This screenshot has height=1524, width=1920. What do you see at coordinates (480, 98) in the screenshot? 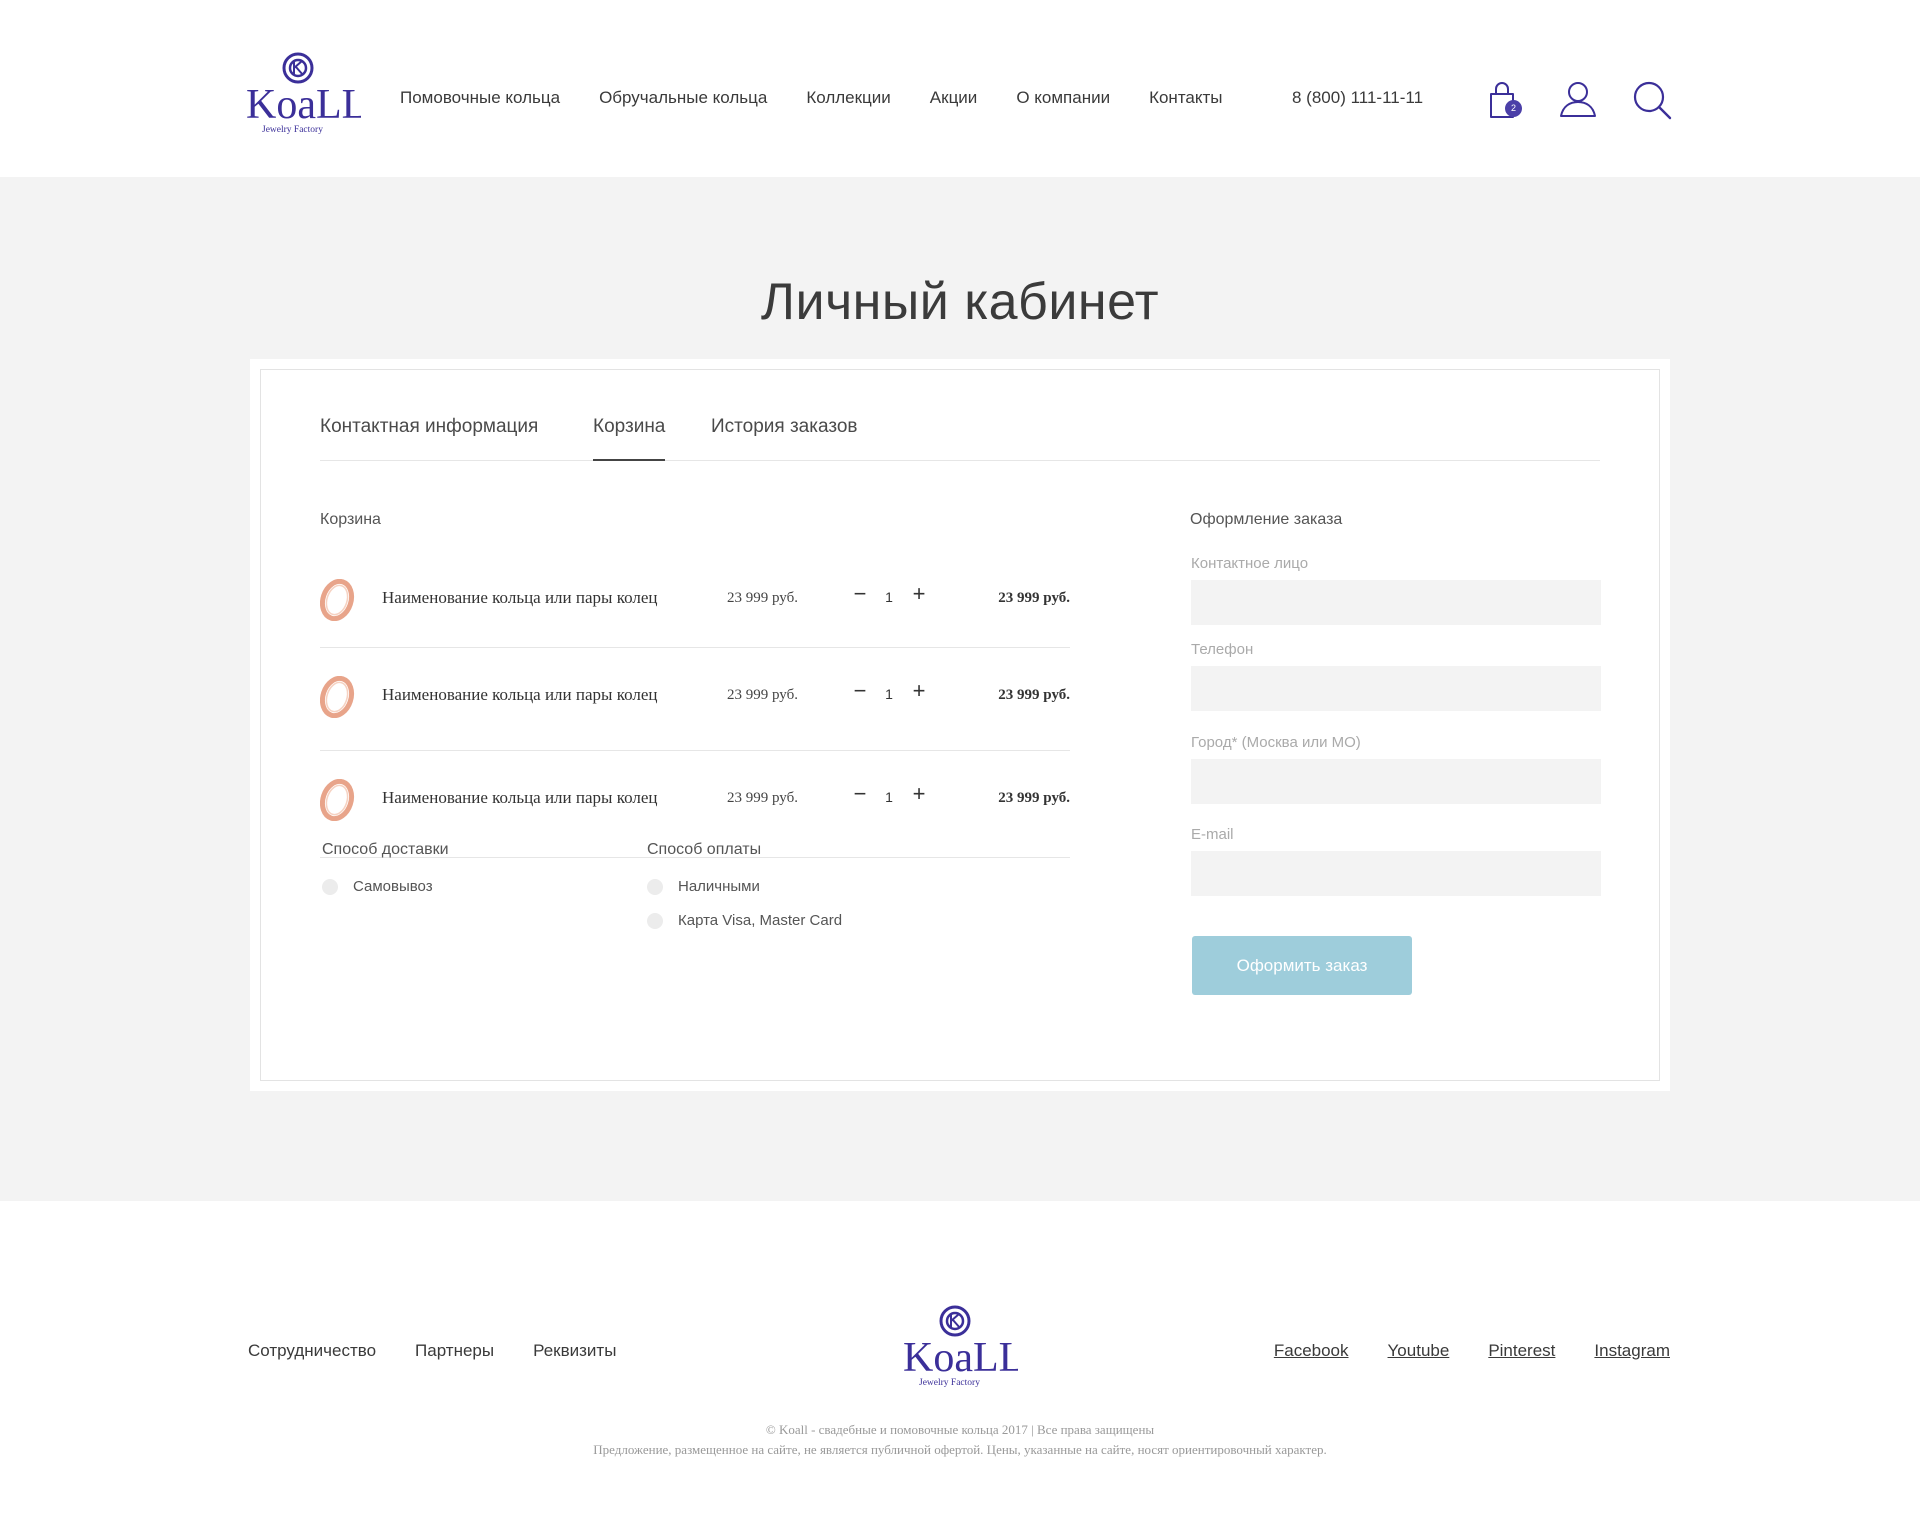
I see `nav-engagement-rings: Помовочные кольца` at bounding box center [480, 98].